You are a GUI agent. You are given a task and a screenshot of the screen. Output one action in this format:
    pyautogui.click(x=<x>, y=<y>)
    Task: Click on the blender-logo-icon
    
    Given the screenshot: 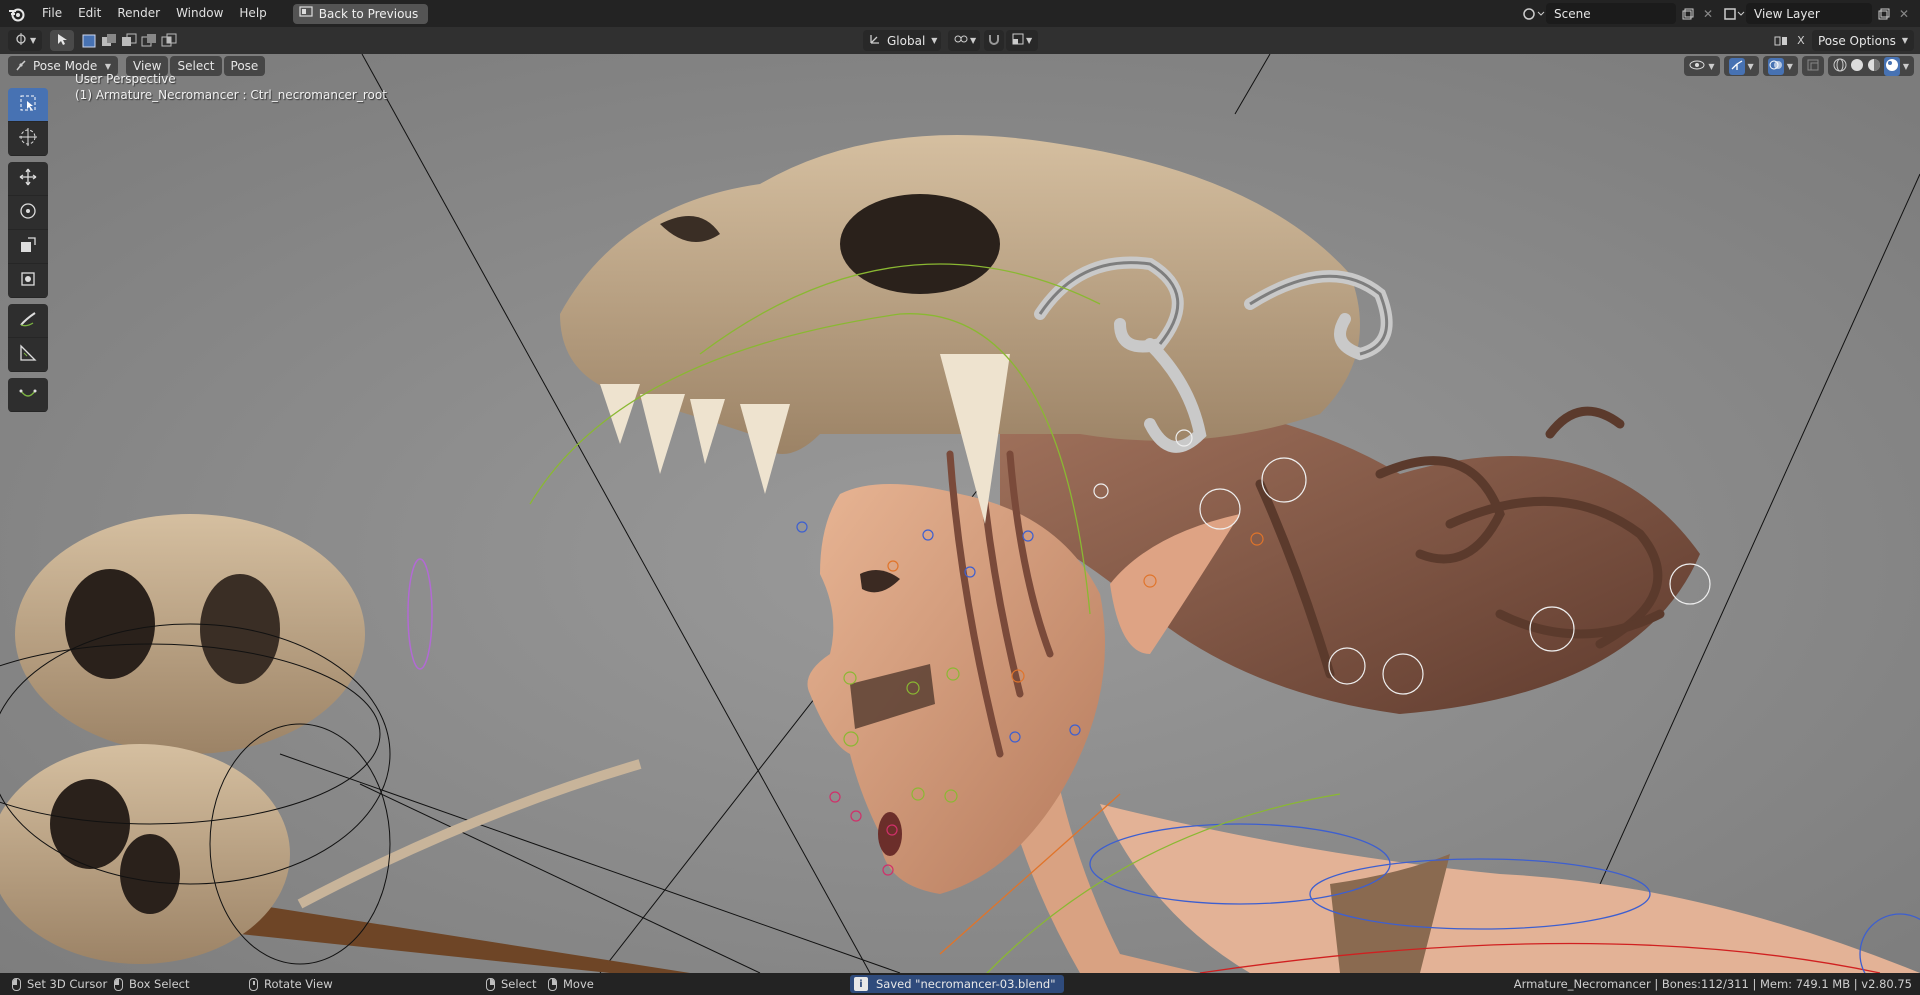 What is the action you would take?
    pyautogui.click(x=17, y=13)
    